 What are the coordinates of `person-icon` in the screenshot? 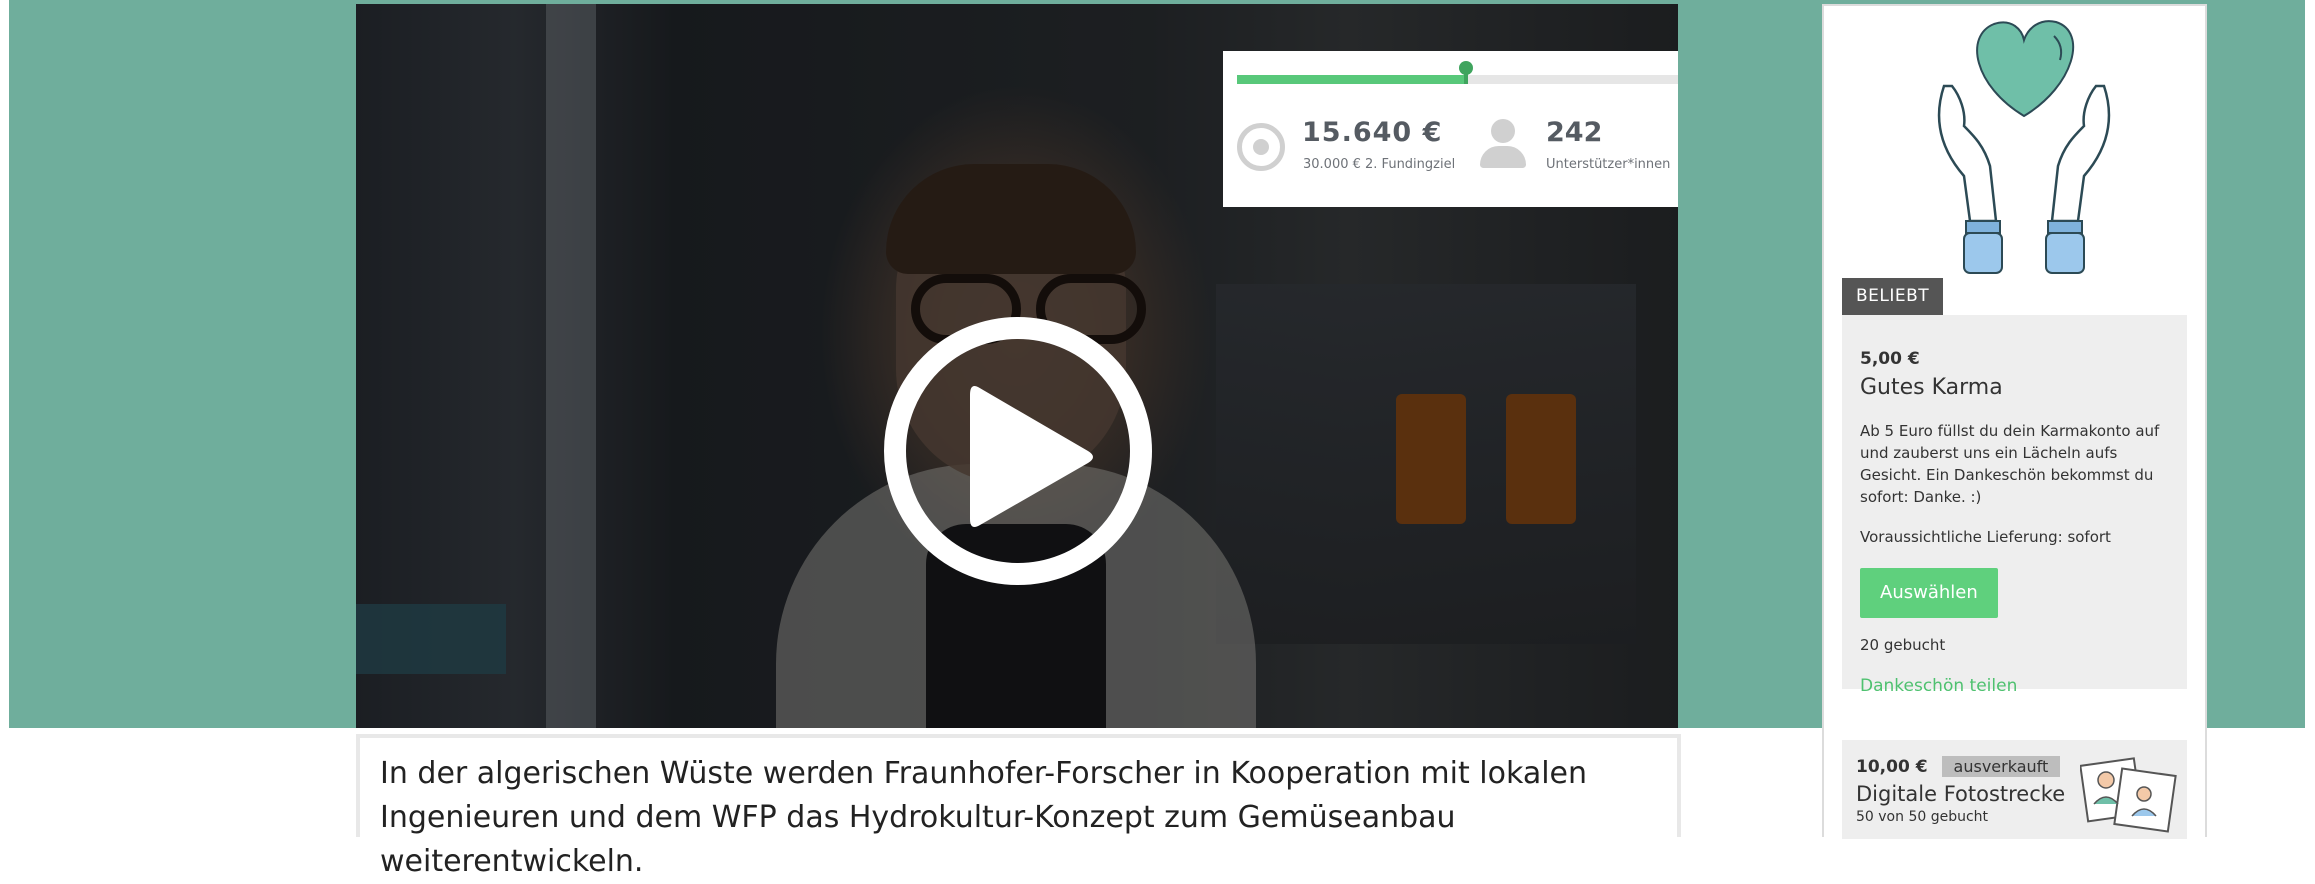 It's located at (1503, 144).